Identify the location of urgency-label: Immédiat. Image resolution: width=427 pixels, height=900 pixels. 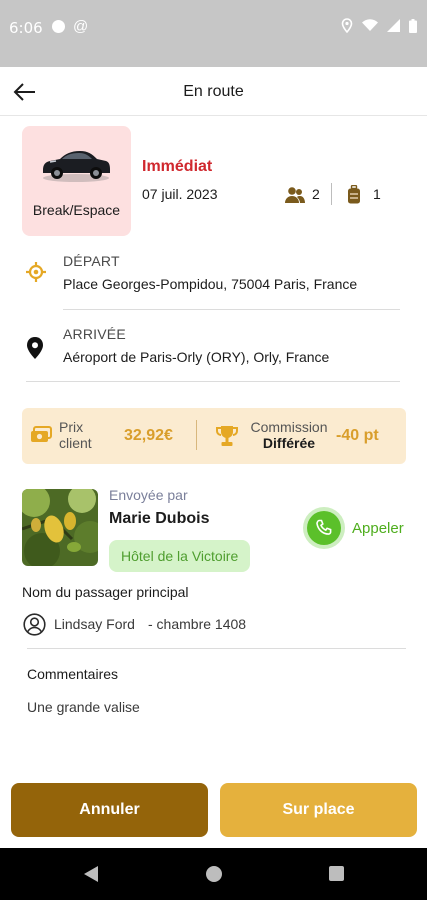
(177, 166).